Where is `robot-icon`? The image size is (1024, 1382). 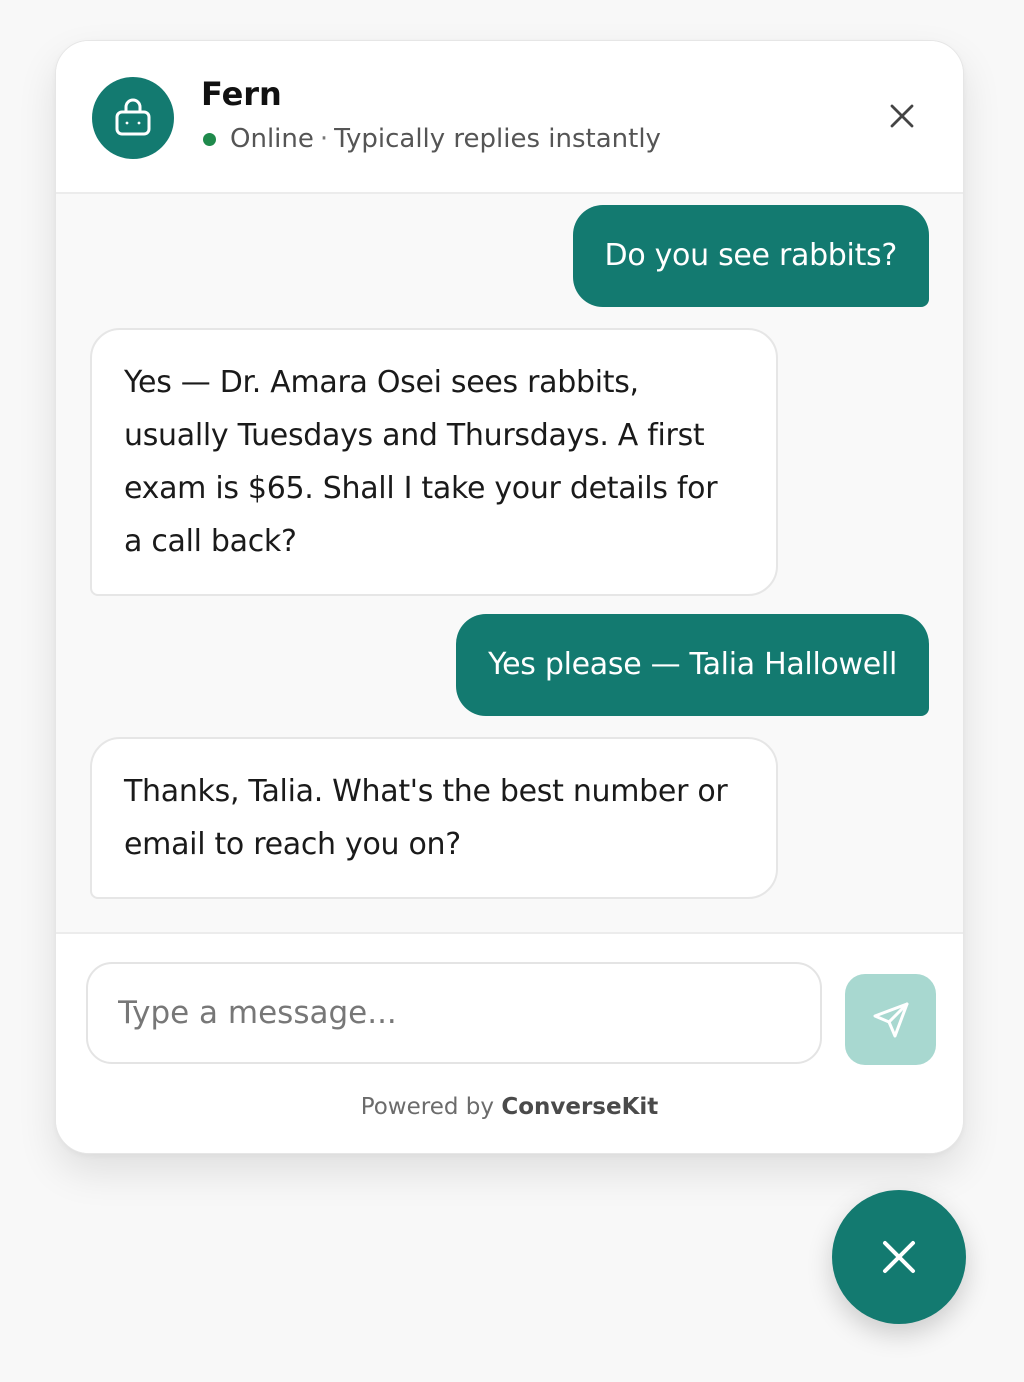
robot-icon is located at coordinates (133, 117).